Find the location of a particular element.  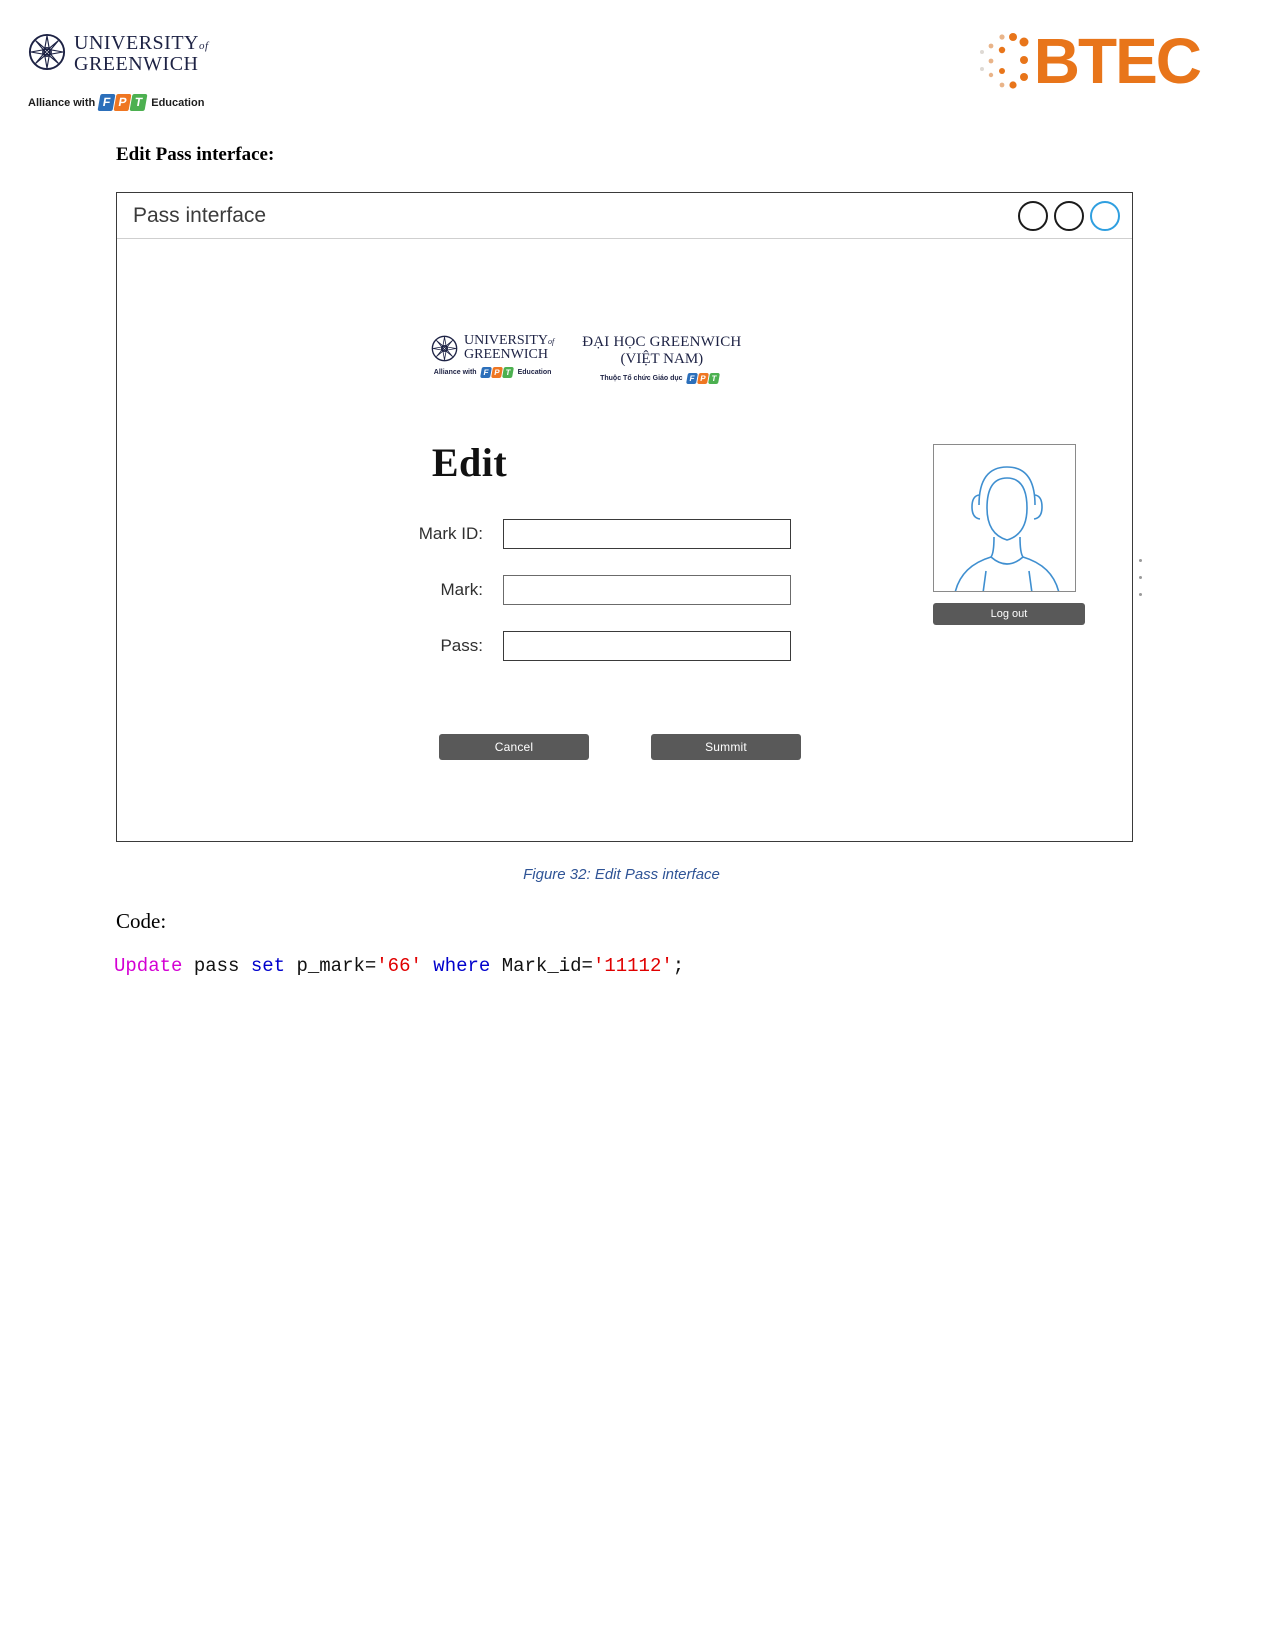

form-alliance-suffix: Education is located at coordinates (534, 372).